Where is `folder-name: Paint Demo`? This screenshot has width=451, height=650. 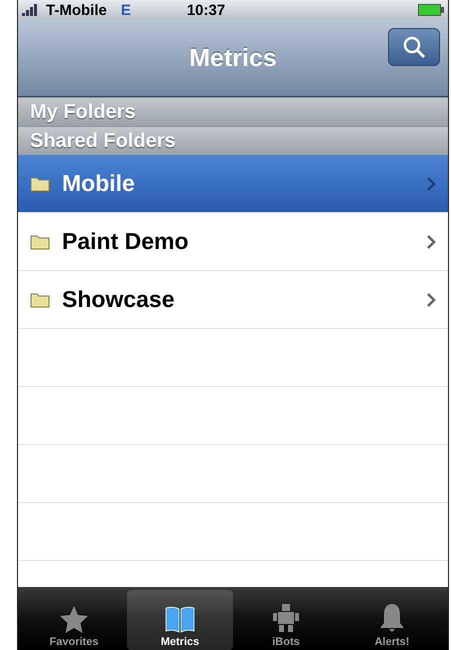
folder-name: Paint Demo is located at coordinates (126, 241).